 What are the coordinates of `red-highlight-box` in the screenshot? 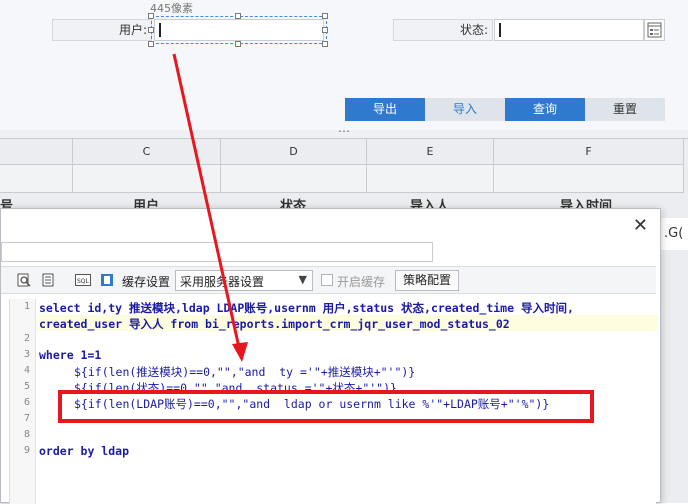 It's located at (326, 406).